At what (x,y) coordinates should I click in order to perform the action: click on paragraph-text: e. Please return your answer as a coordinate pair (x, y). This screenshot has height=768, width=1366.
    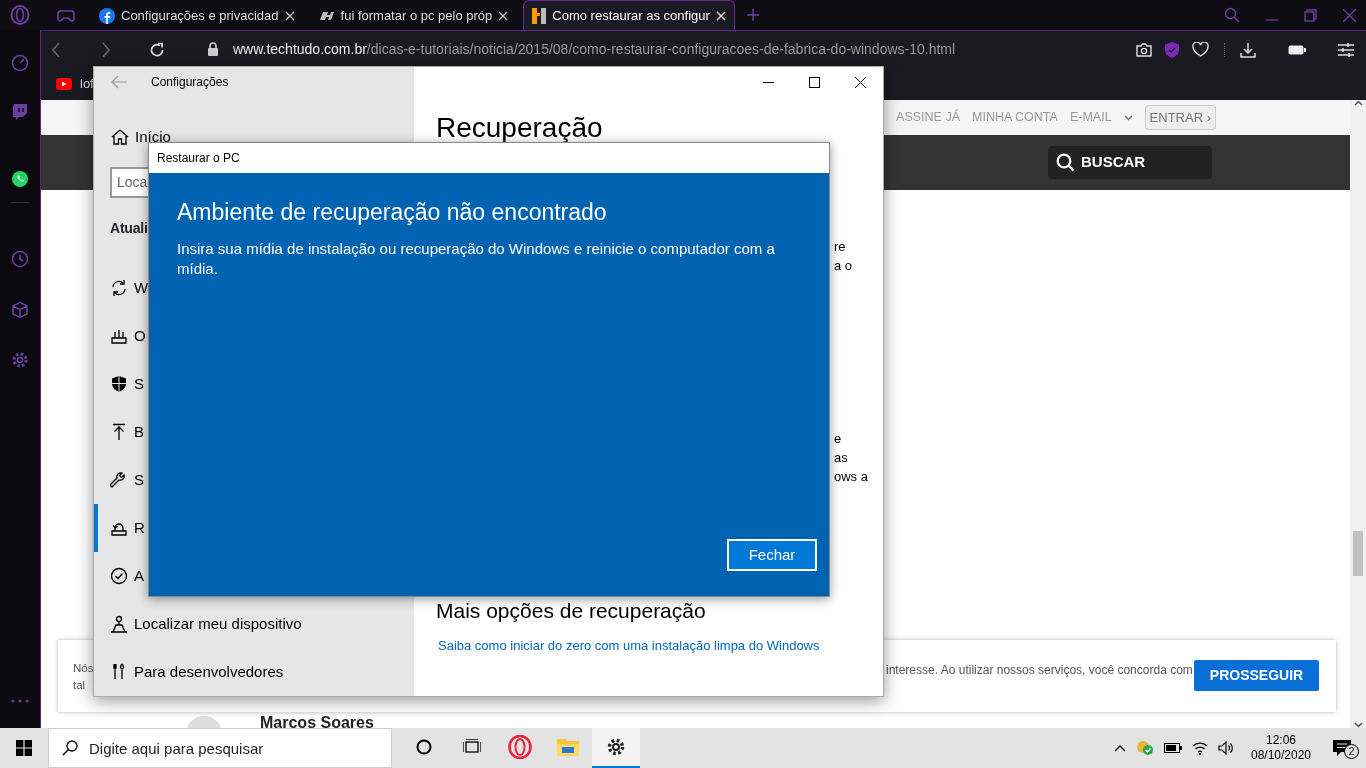
    Looking at the image, I should click on (838, 439).